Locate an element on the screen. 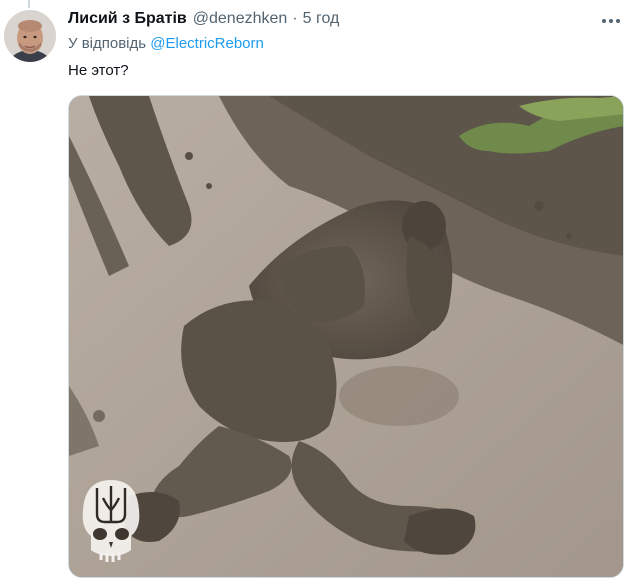 The image size is (630, 587). more-horizontal-icon is located at coordinates (611, 21).